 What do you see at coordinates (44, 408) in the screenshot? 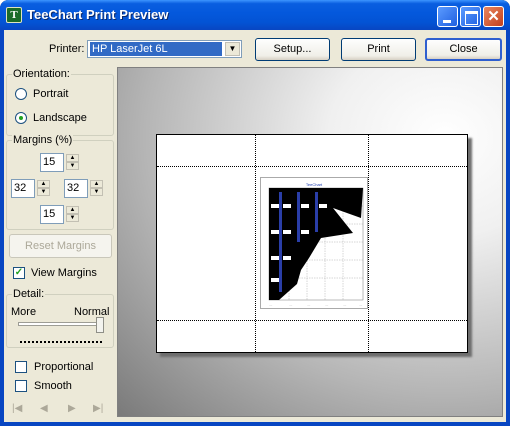
I see `previous-page-icon: ◀` at bounding box center [44, 408].